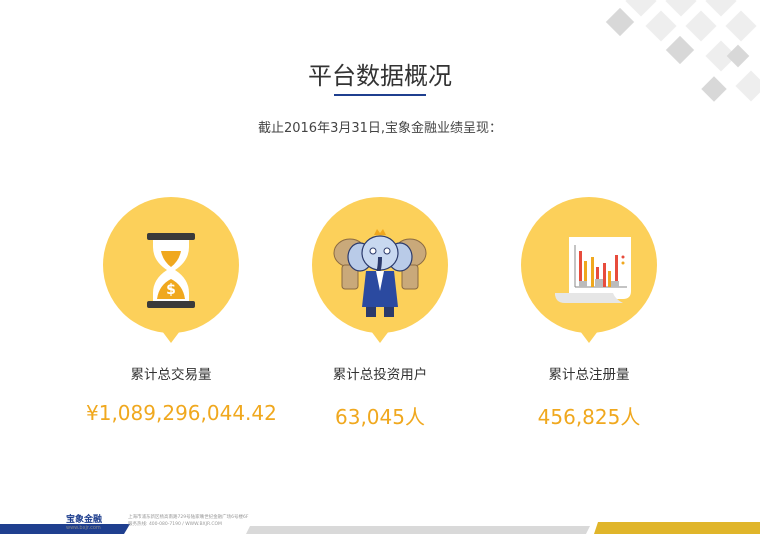 The image size is (760, 534). Describe the element at coordinates (589, 375) in the screenshot. I see `stat-label: 累计总注册量` at that location.